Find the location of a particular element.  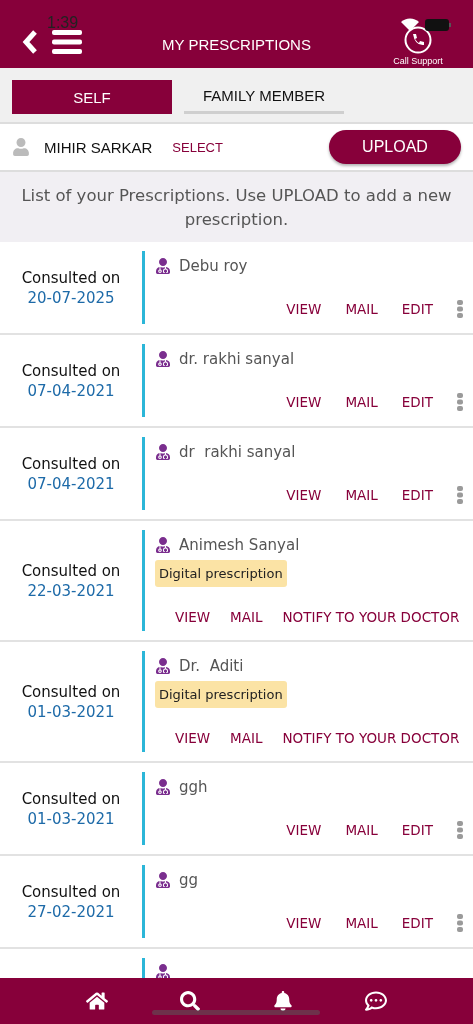

consult-date: 22-03-2021 is located at coordinates (71, 590).